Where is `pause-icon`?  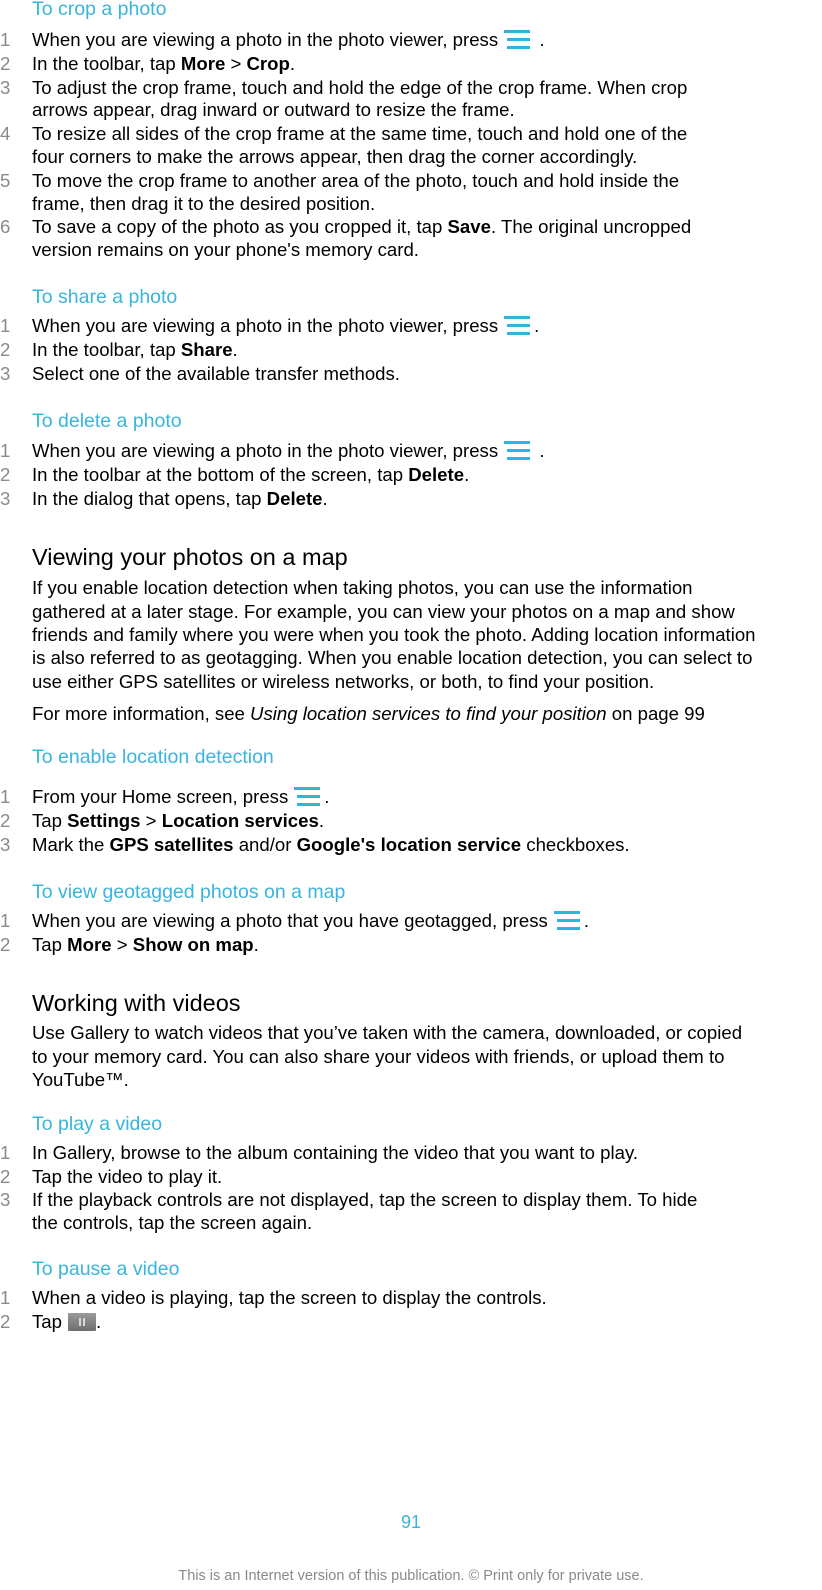 pause-icon is located at coordinates (81, 1322).